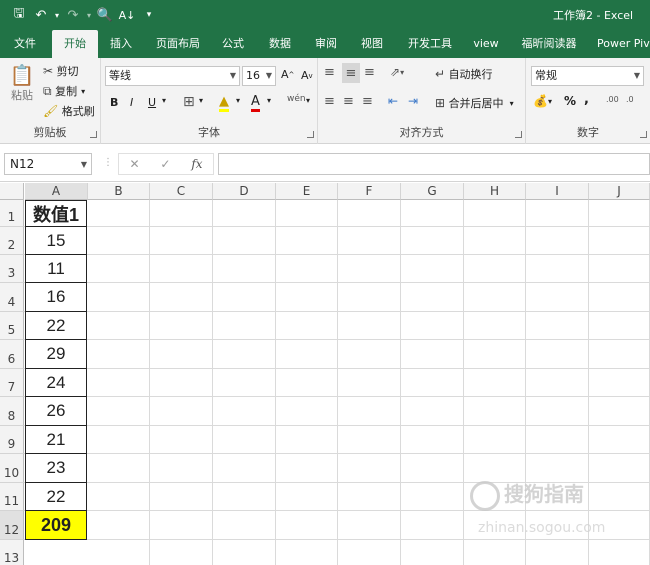 Image resolution: width=650 pixels, height=565 pixels. I want to click on number-dialog-launcher, so click(643, 134).